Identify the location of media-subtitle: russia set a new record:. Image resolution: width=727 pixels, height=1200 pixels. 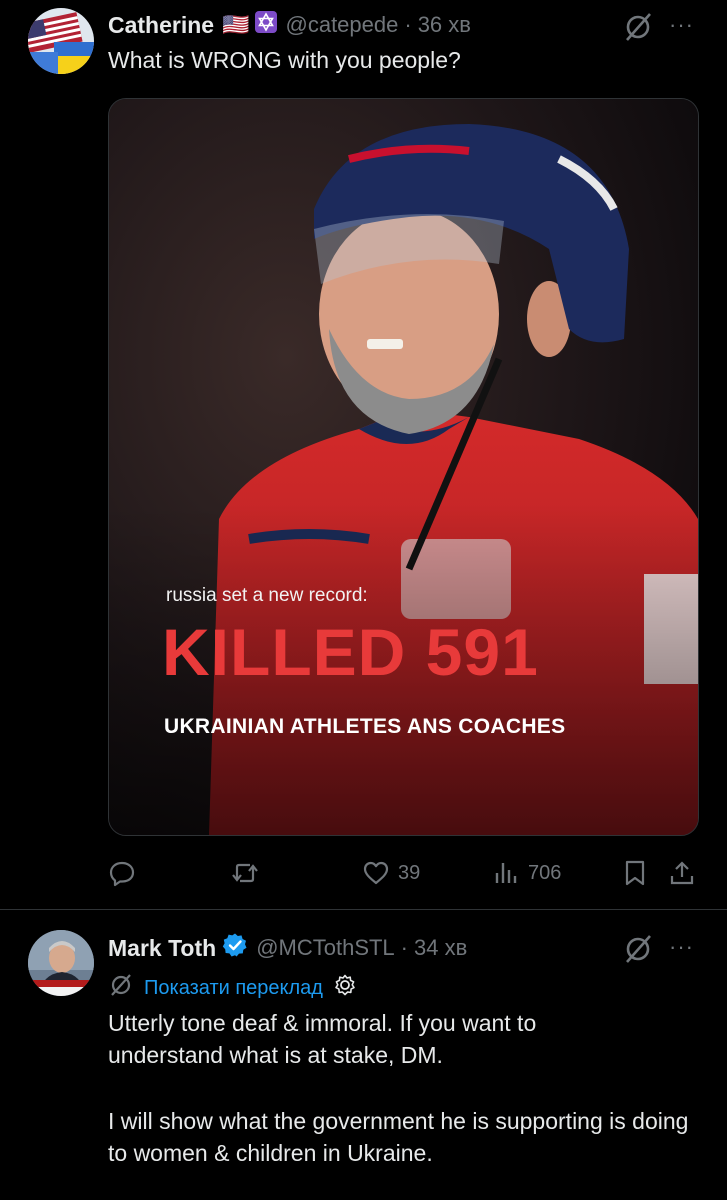
(267, 595).